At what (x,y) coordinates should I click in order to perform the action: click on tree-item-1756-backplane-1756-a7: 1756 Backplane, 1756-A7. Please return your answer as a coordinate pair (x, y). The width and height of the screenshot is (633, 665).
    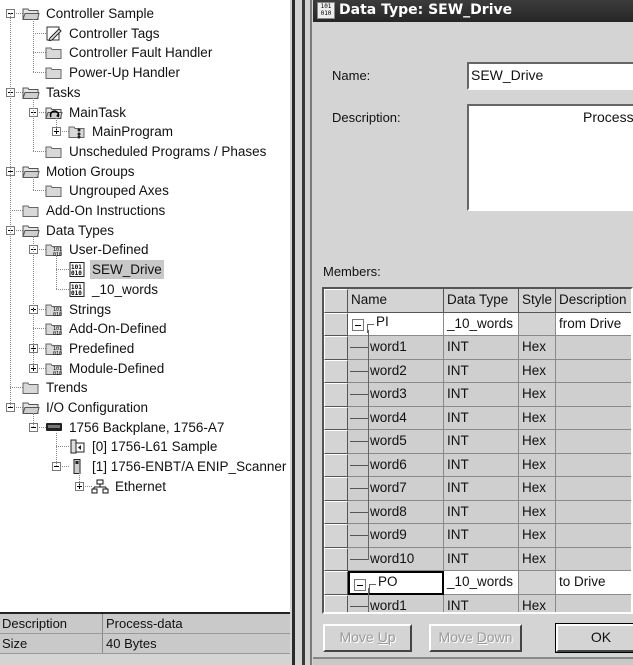
    Looking at the image, I should click on (145, 427).